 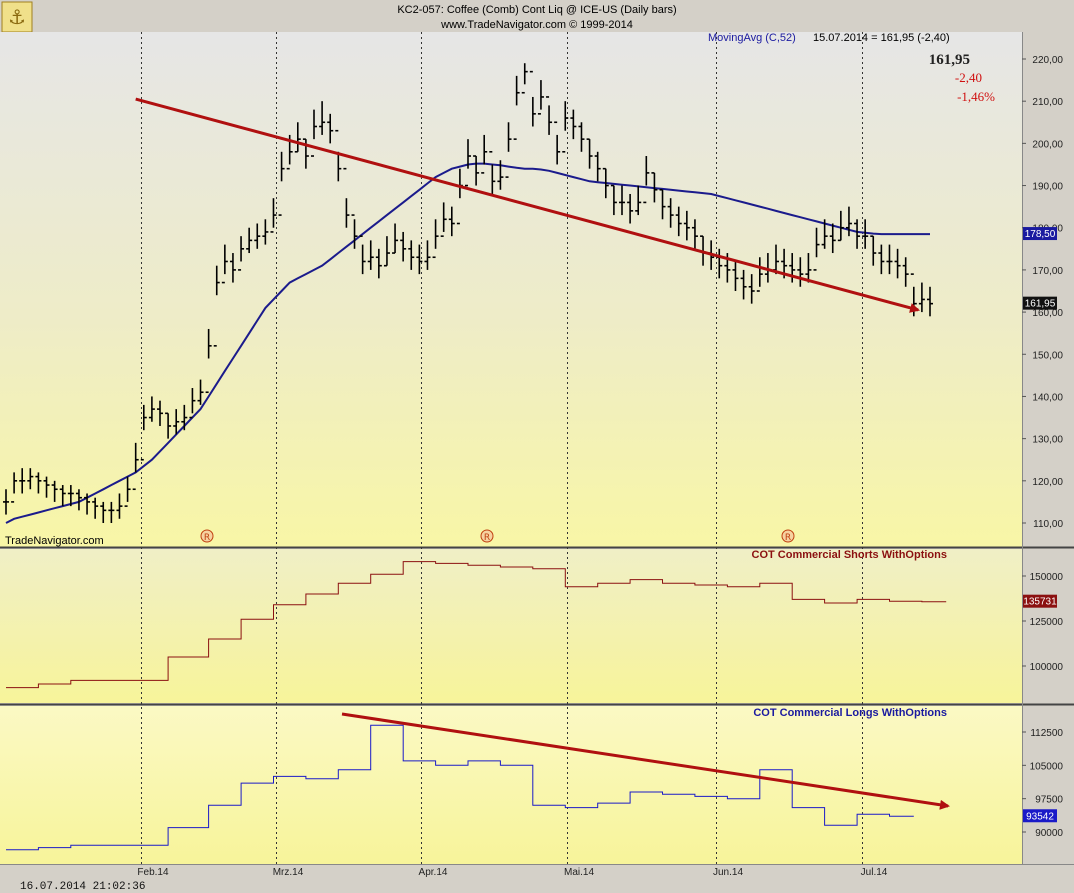 I want to click on y-tick-label: 190,00, so click(x=1047, y=187).